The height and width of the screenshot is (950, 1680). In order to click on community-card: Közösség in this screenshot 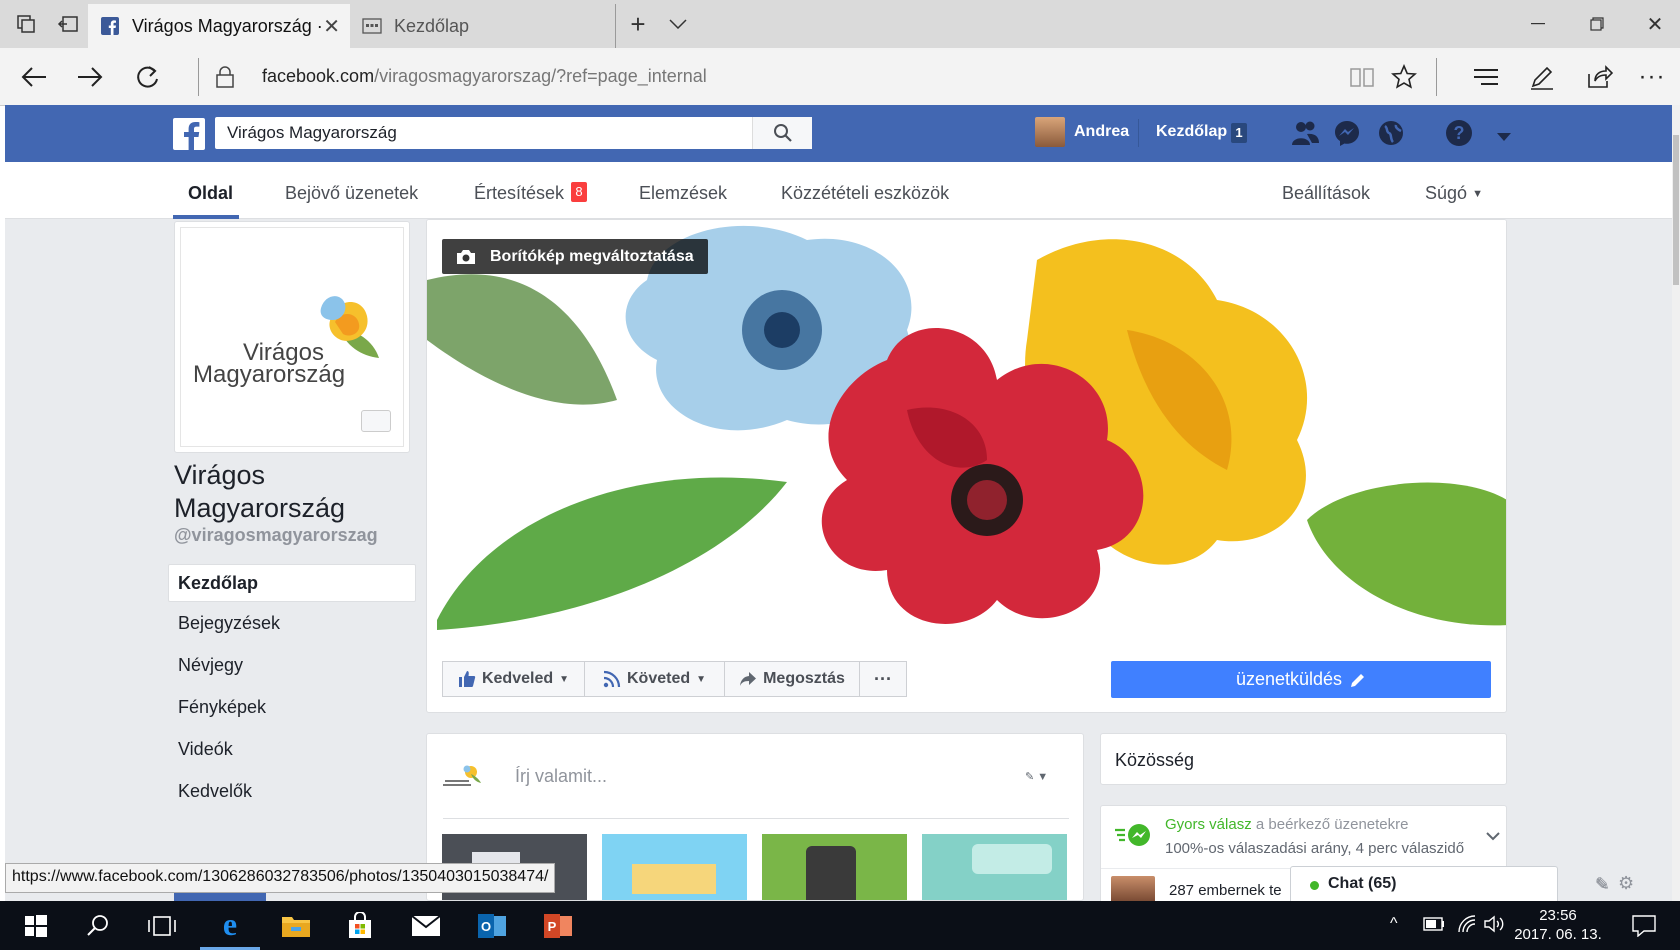, I will do `click(1303, 759)`.